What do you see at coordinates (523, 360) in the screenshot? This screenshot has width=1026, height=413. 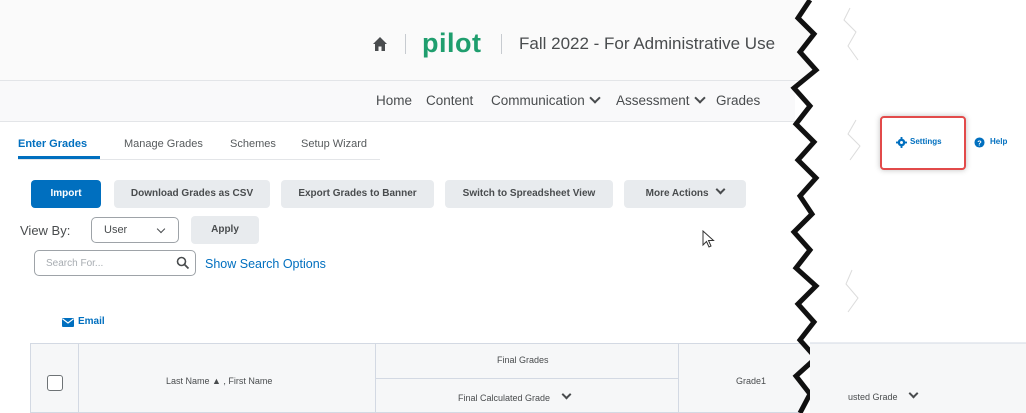 I see `final-grades-group-header: Final Grades` at bounding box center [523, 360].